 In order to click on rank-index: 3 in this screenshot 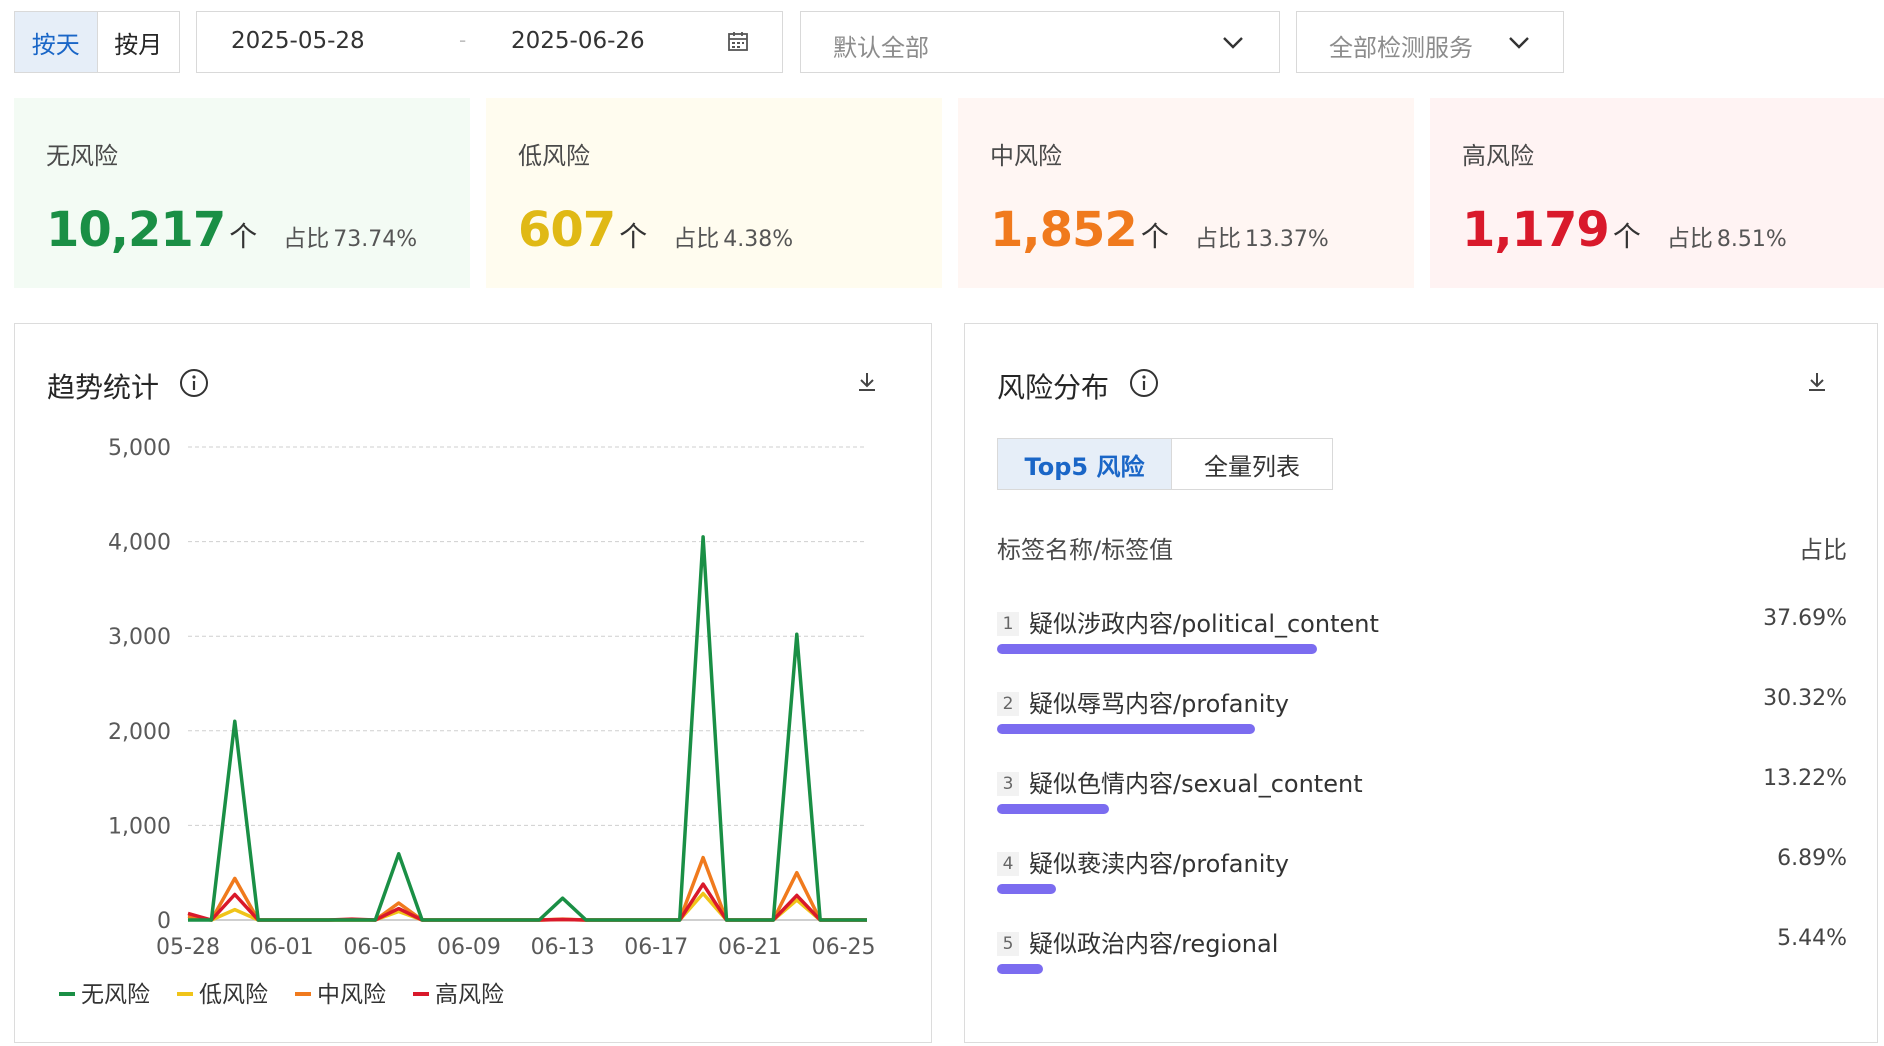, I will do `click(1008, 784)`.